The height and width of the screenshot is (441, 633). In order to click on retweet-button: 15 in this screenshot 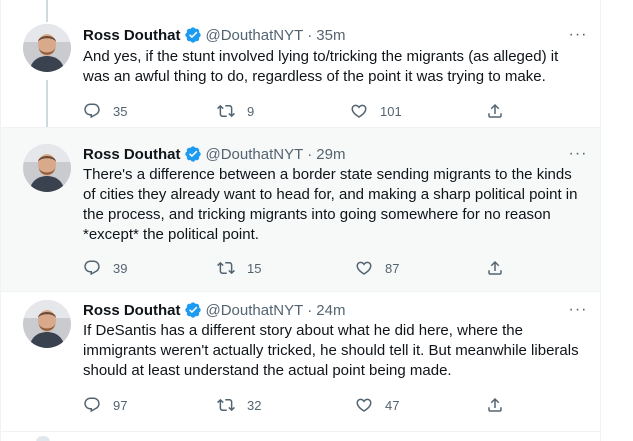, I will do `click(239, 268)`.